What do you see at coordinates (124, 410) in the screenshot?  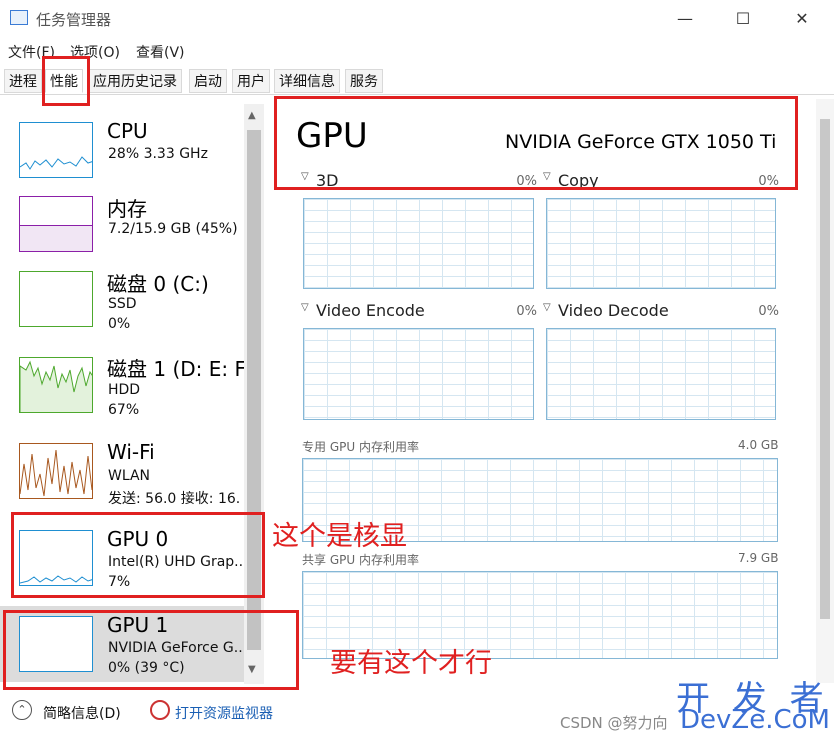 I see `sidebar-disk1-usage: 67%` at bounding box center [124, 410].